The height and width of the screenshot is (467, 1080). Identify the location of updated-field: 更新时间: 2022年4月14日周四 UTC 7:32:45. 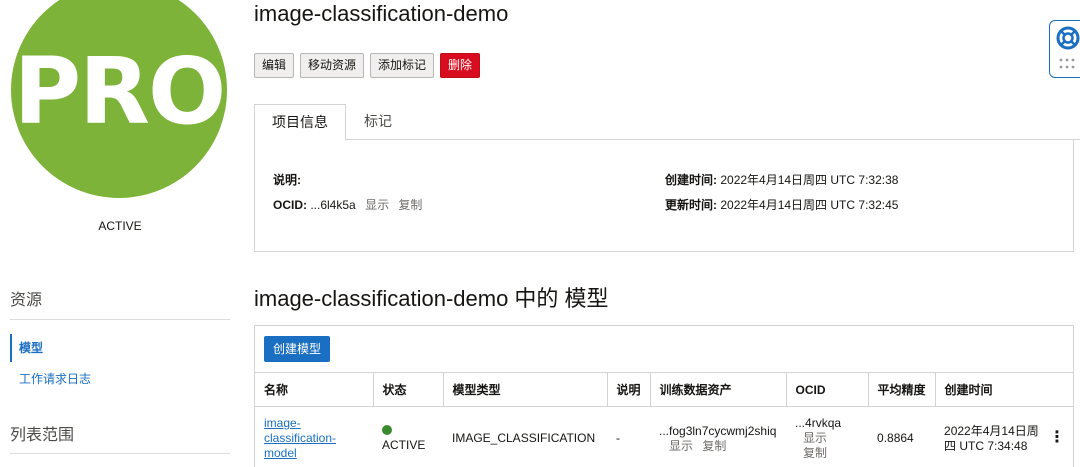
(781, 204).